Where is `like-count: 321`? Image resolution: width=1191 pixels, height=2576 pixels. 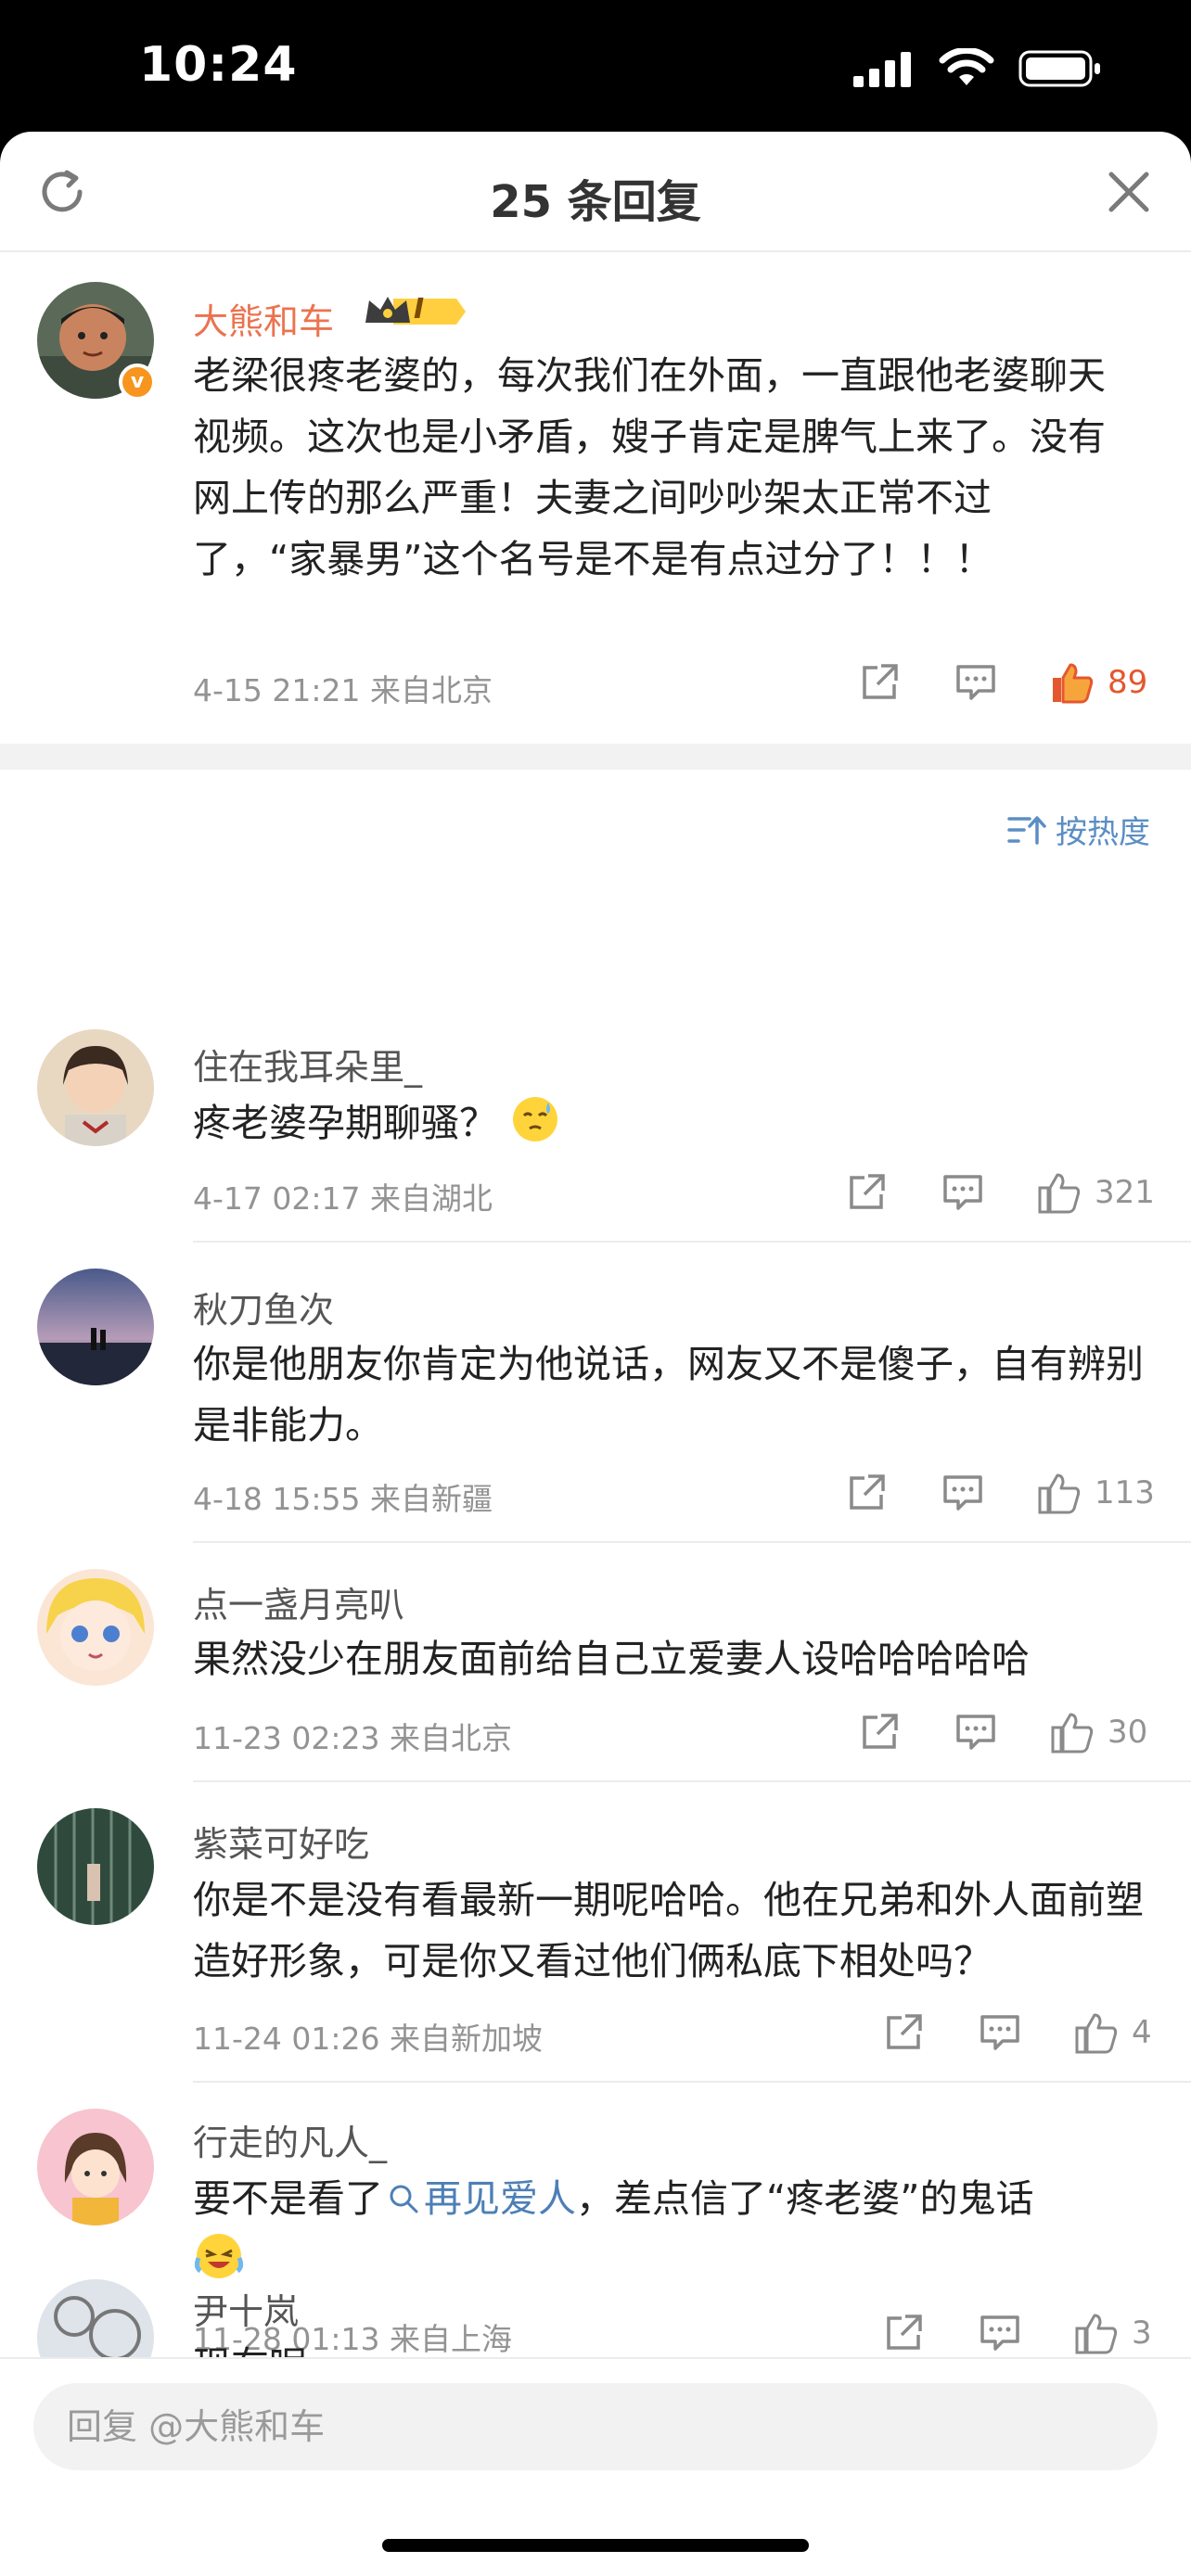 like-count: 321 is located at coordinates (1125, 1192).